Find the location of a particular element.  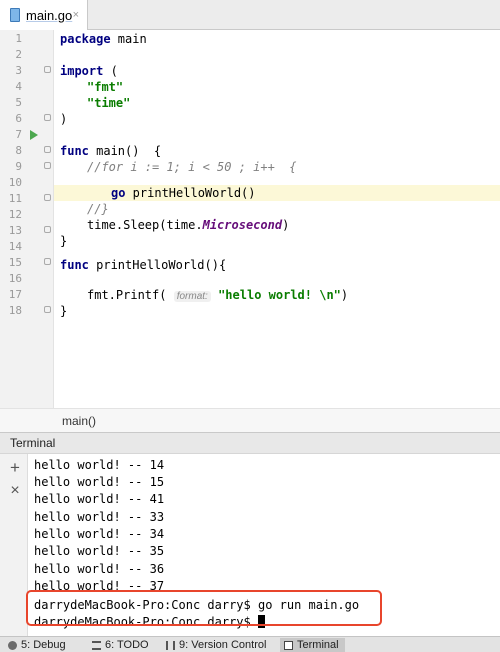

line-number: 9 is located at coordinates (18, 166).